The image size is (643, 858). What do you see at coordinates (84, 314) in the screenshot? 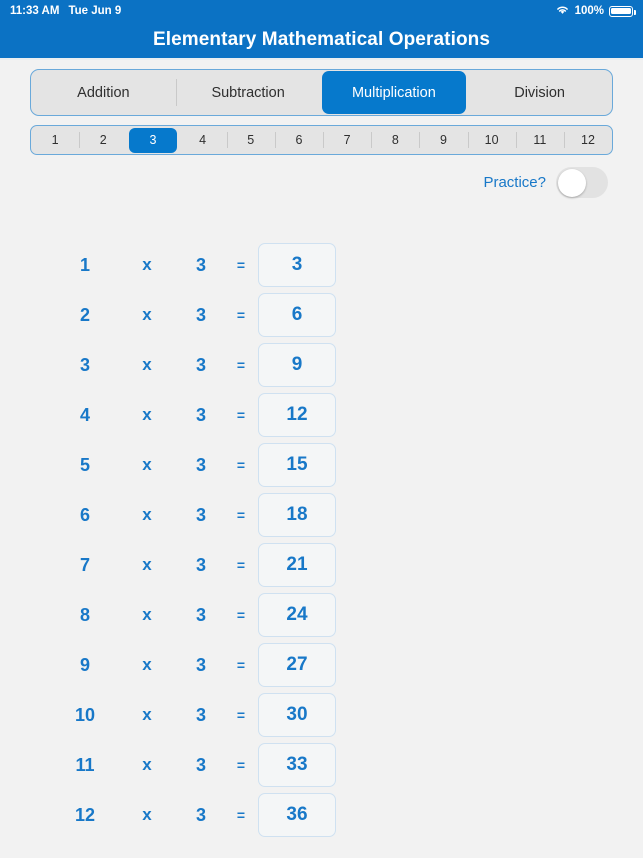
I see `equation-operand: 2` at bounding box center [84, 314].